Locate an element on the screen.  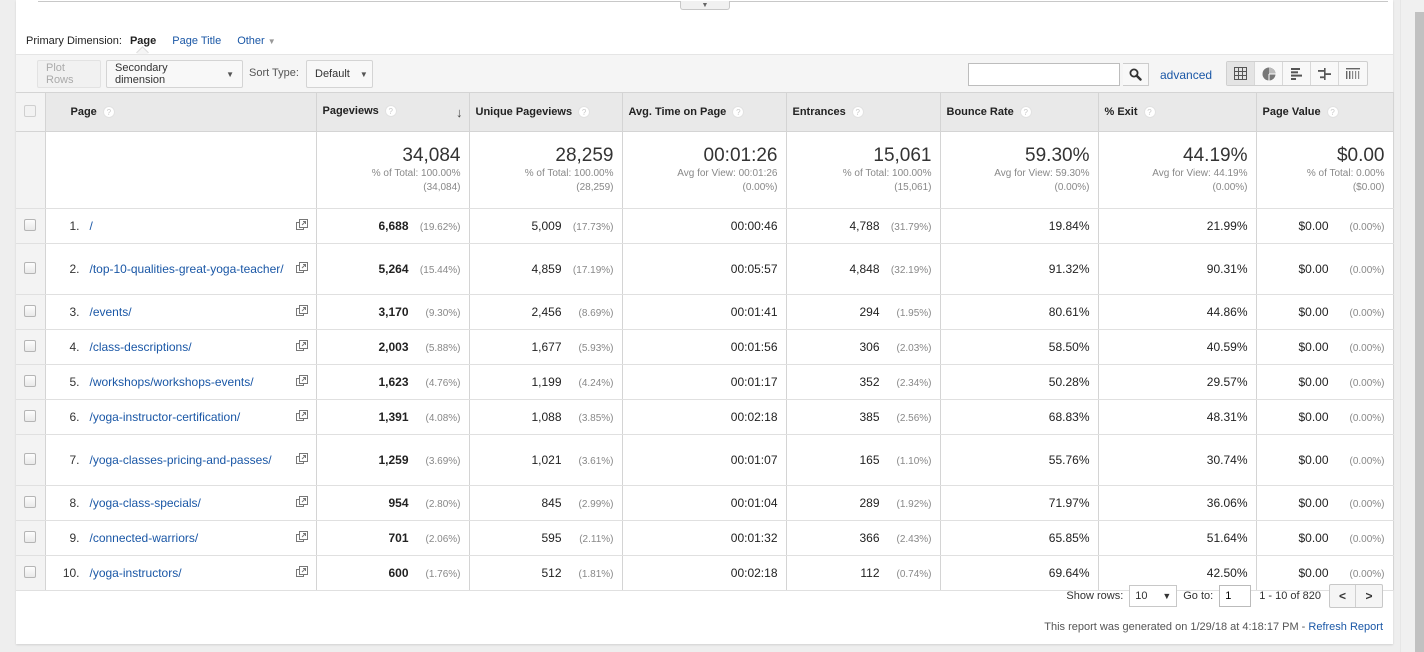
bar-chart-icon is located at coordinates (1296, 73).